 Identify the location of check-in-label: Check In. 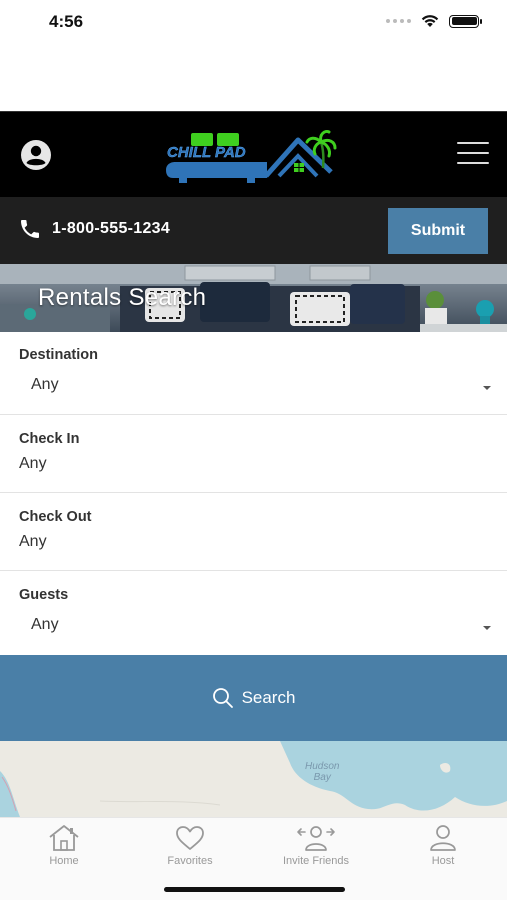
(49, 439).